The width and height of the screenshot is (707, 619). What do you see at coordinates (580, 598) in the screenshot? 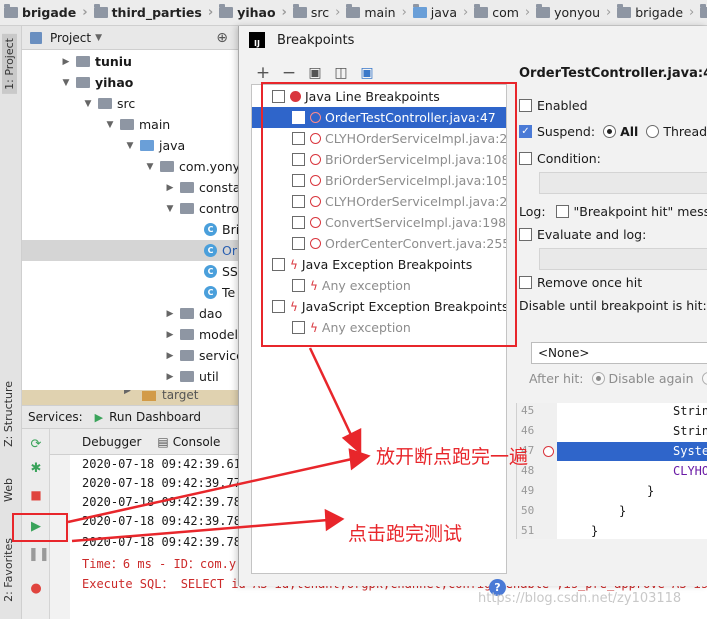
I see `watermark: https://blog.csdn.net/zy103118` at bounding box center [580, 598].